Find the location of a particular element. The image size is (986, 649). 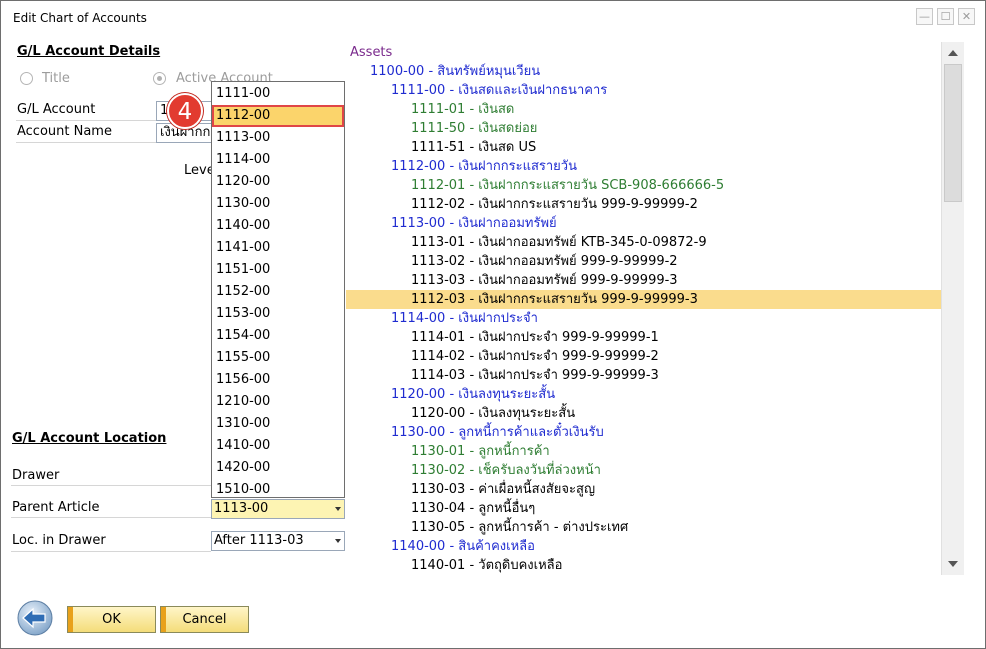

dropdown-option: 1410-00 is located at coordinates (278, 446).